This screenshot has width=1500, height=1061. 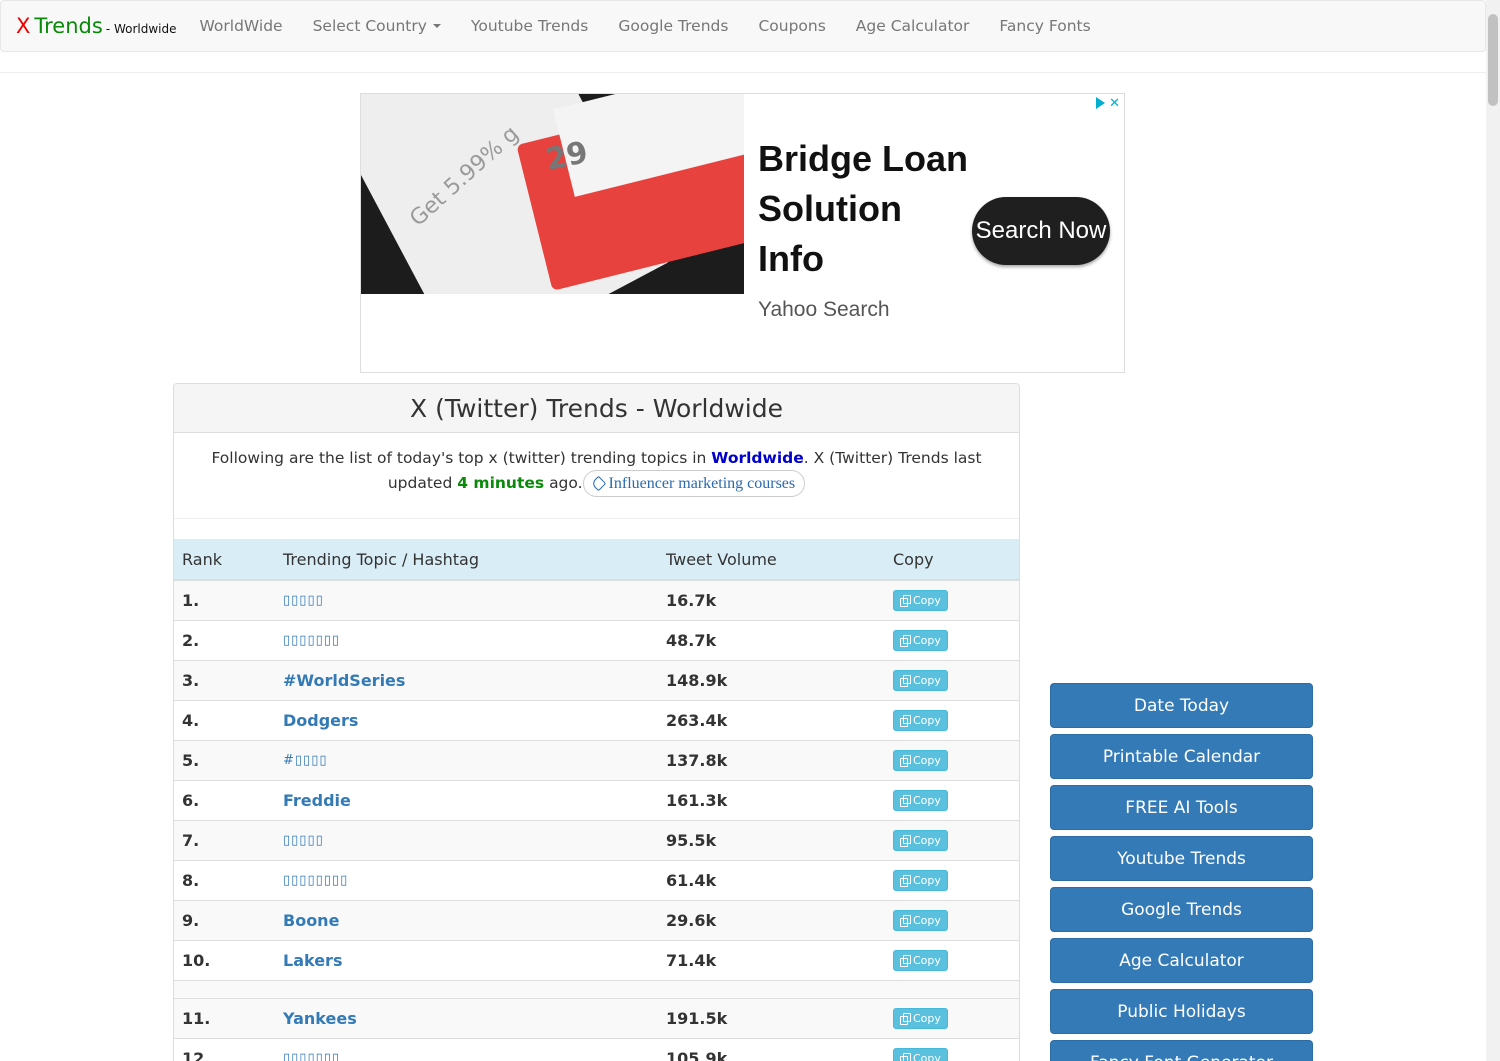 I want to click on topic-link: Freddie, so click(x=466, y=799).